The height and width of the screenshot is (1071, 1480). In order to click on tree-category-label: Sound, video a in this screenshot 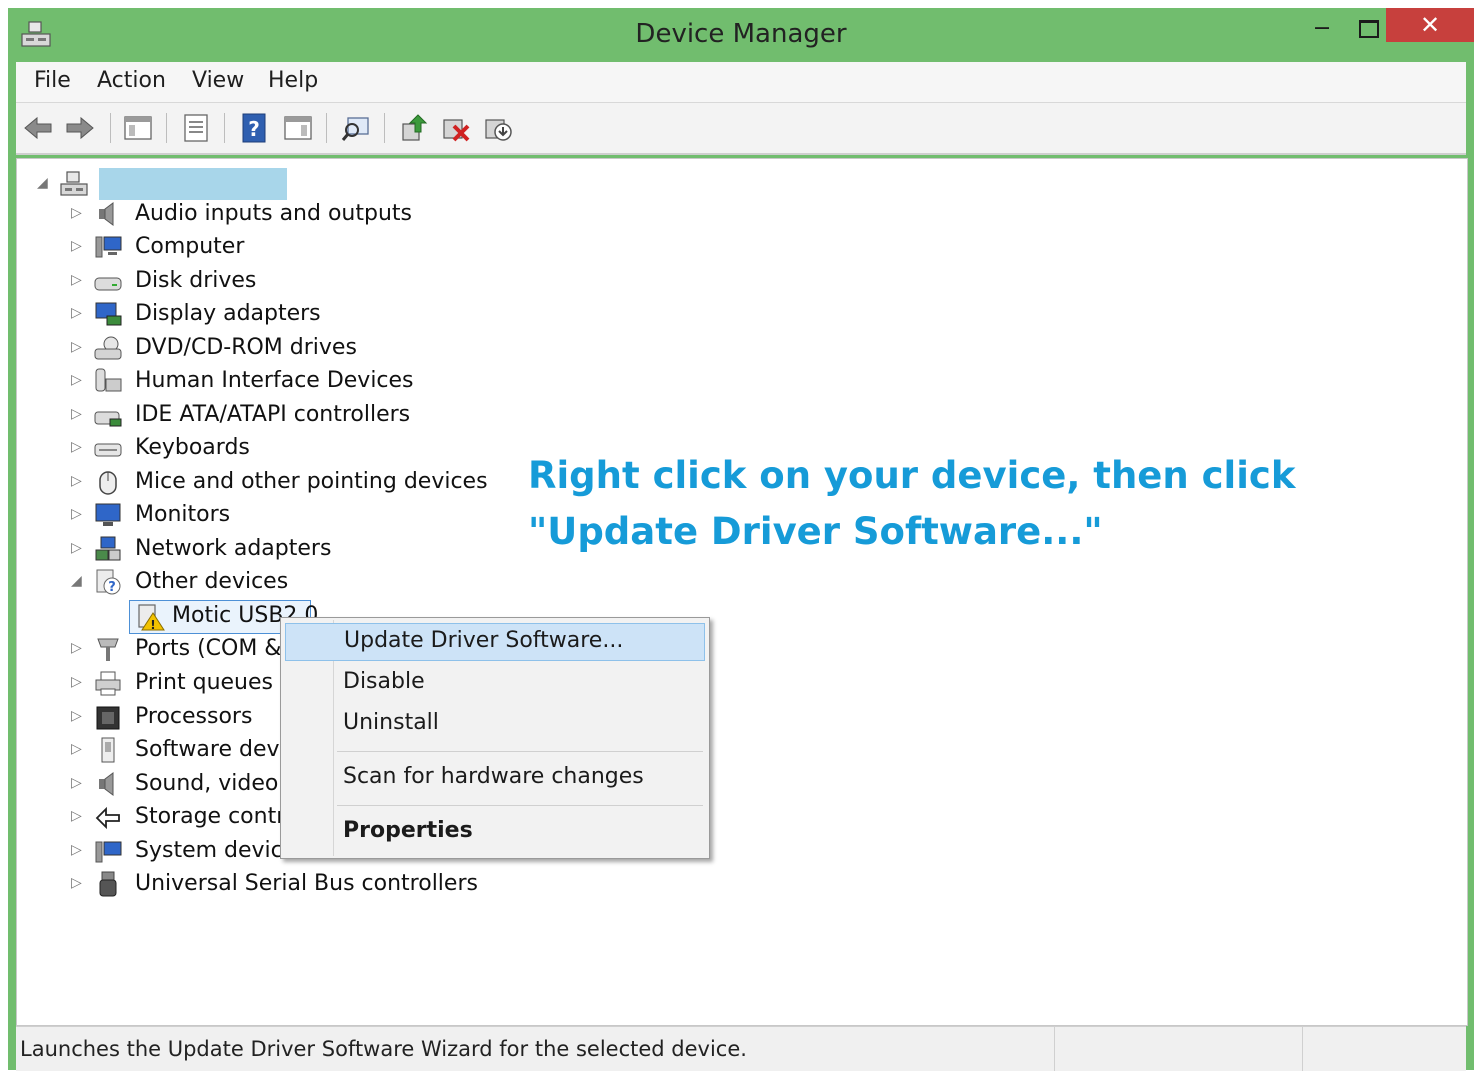, I will do `click(217, 783)`.